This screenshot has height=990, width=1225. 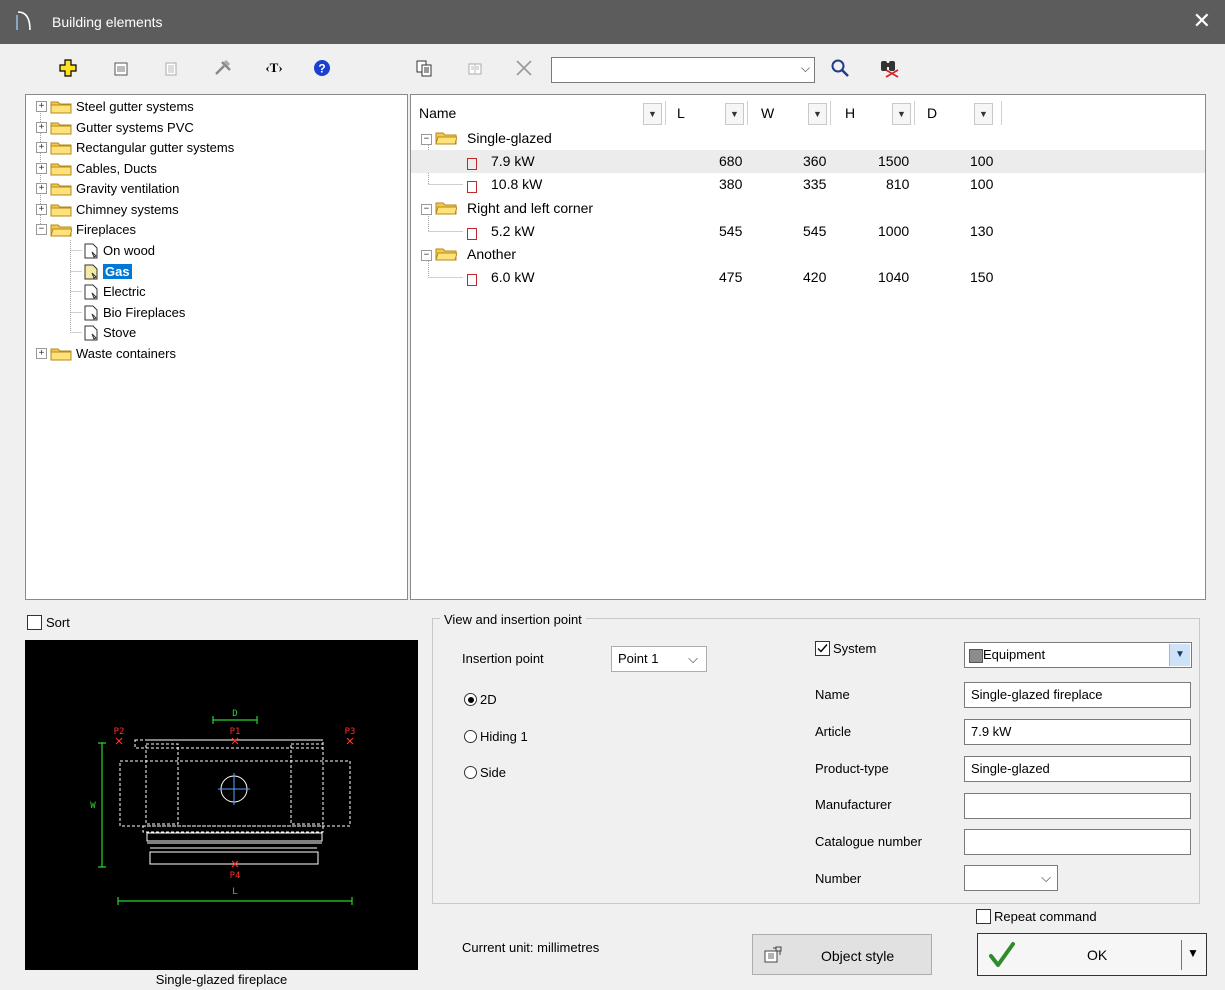 I want to click on preview-caption: Single-glazed fireplace, so click(x=221, y=979).